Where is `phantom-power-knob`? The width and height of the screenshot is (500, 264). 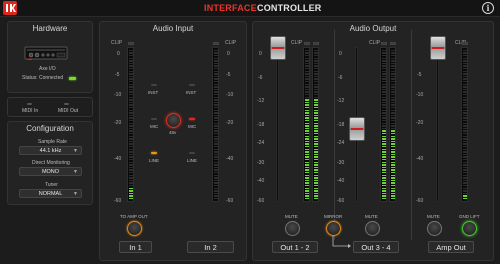
phantom-power-knob is located at coordinates (173, 120).